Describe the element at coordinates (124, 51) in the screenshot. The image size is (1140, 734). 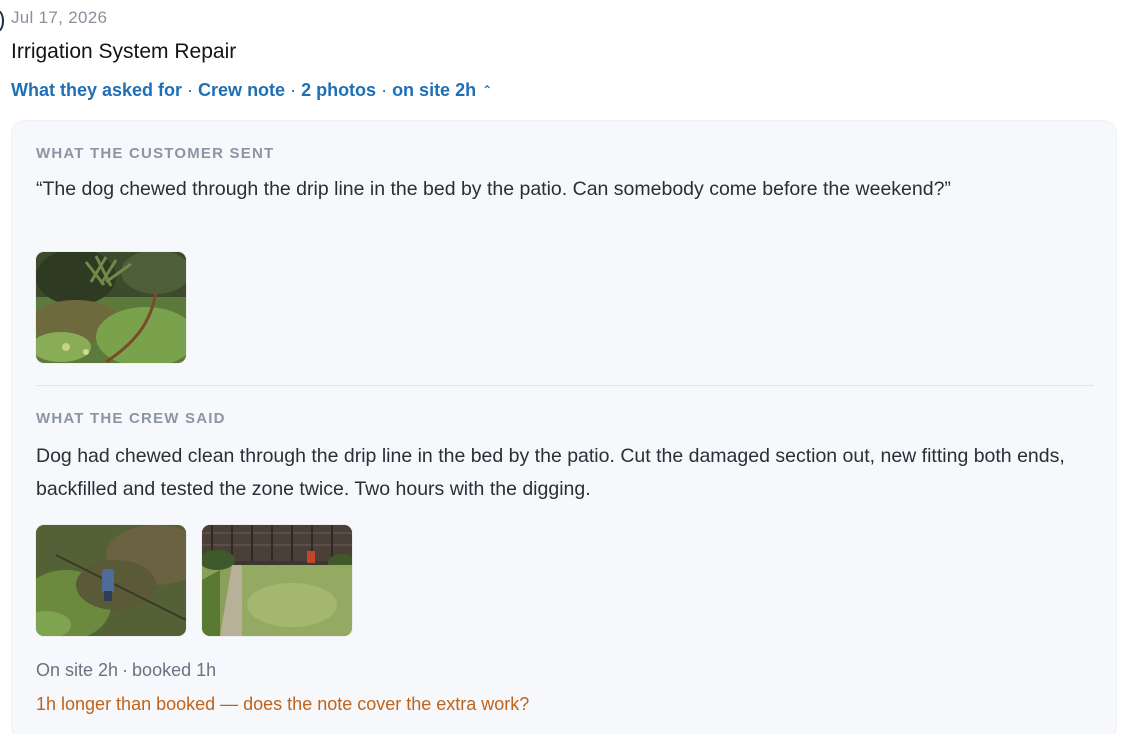
I see `entry-title: Irrigation System Repair` at that location.